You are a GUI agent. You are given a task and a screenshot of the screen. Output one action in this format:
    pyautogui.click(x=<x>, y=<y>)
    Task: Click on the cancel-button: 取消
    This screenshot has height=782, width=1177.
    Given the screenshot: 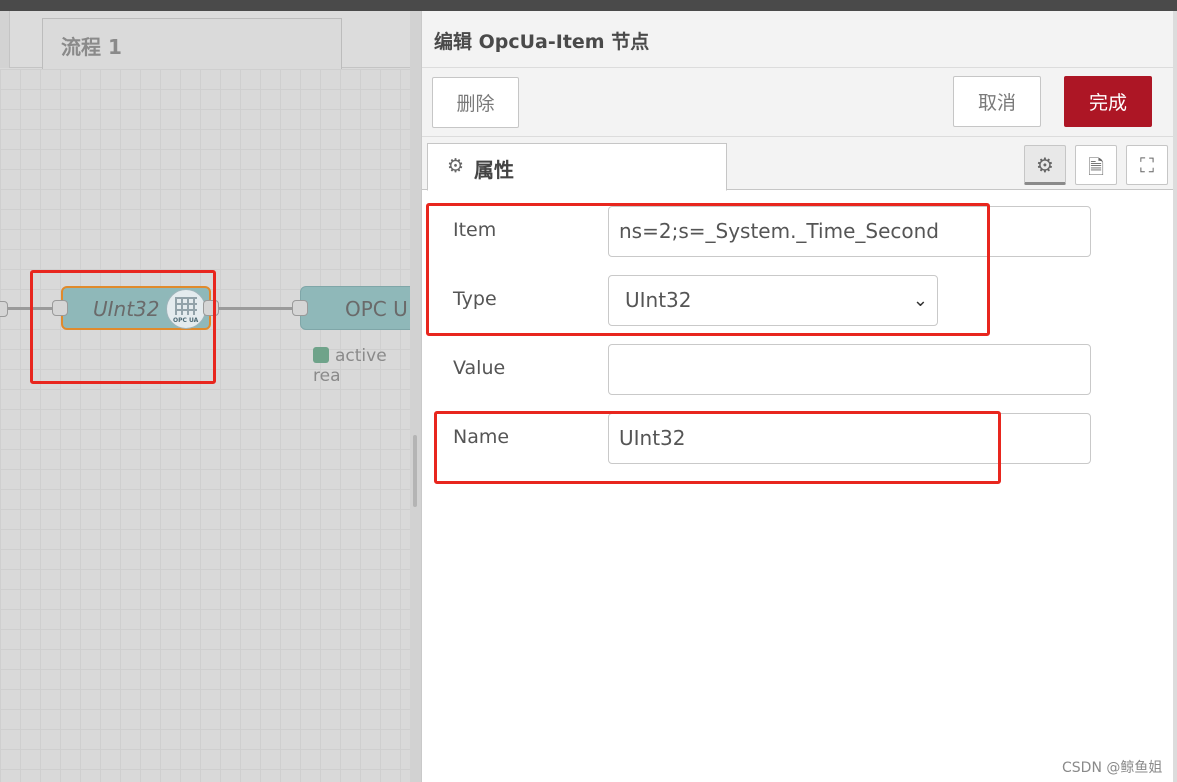 What is the action you would take?
    pyautogui.click(x=997, y=101)
    